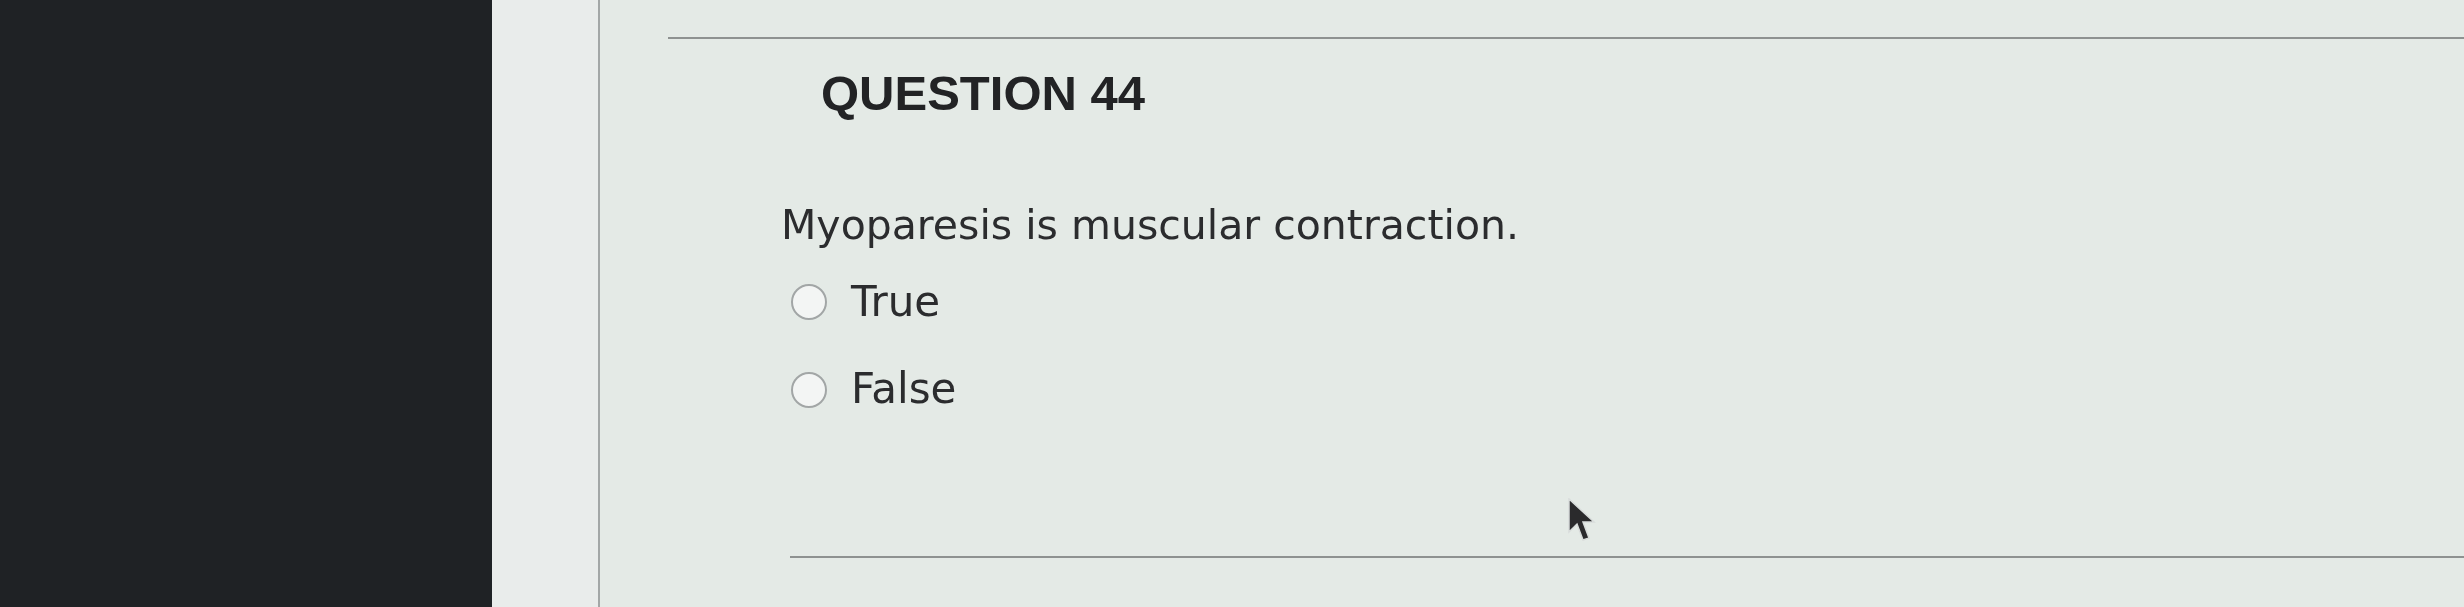 Image resolution: width=2464 pixels, height=607 pixels. What do you see at coordinates (983, 93) in the screenshot?
I see `question-title: QUESTION 44` at bounding box center [983, 93].